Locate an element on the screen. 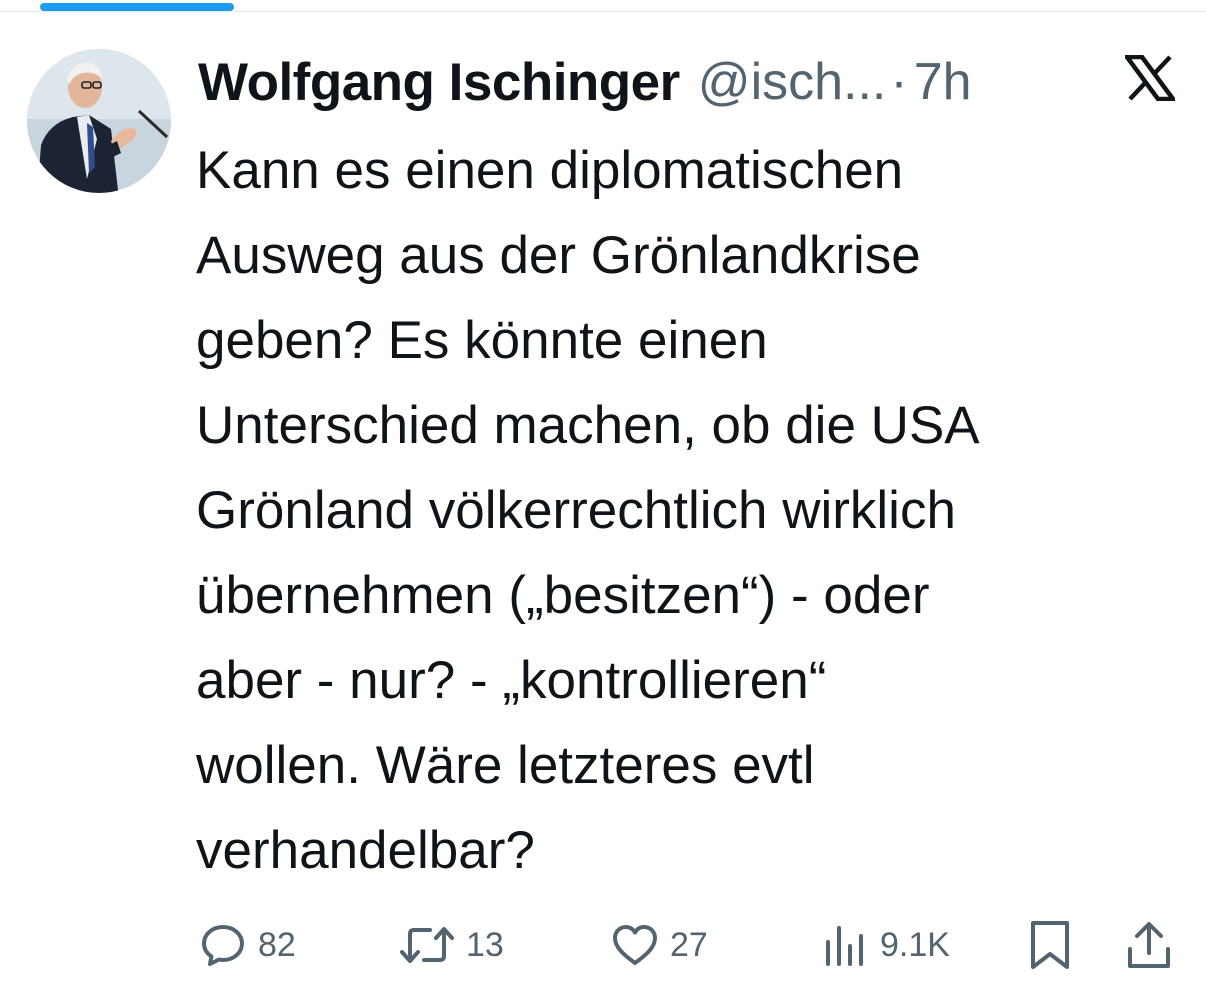 The width and height of the screenshot is (1206, 985). avatar is located at coordinates (99, 121).